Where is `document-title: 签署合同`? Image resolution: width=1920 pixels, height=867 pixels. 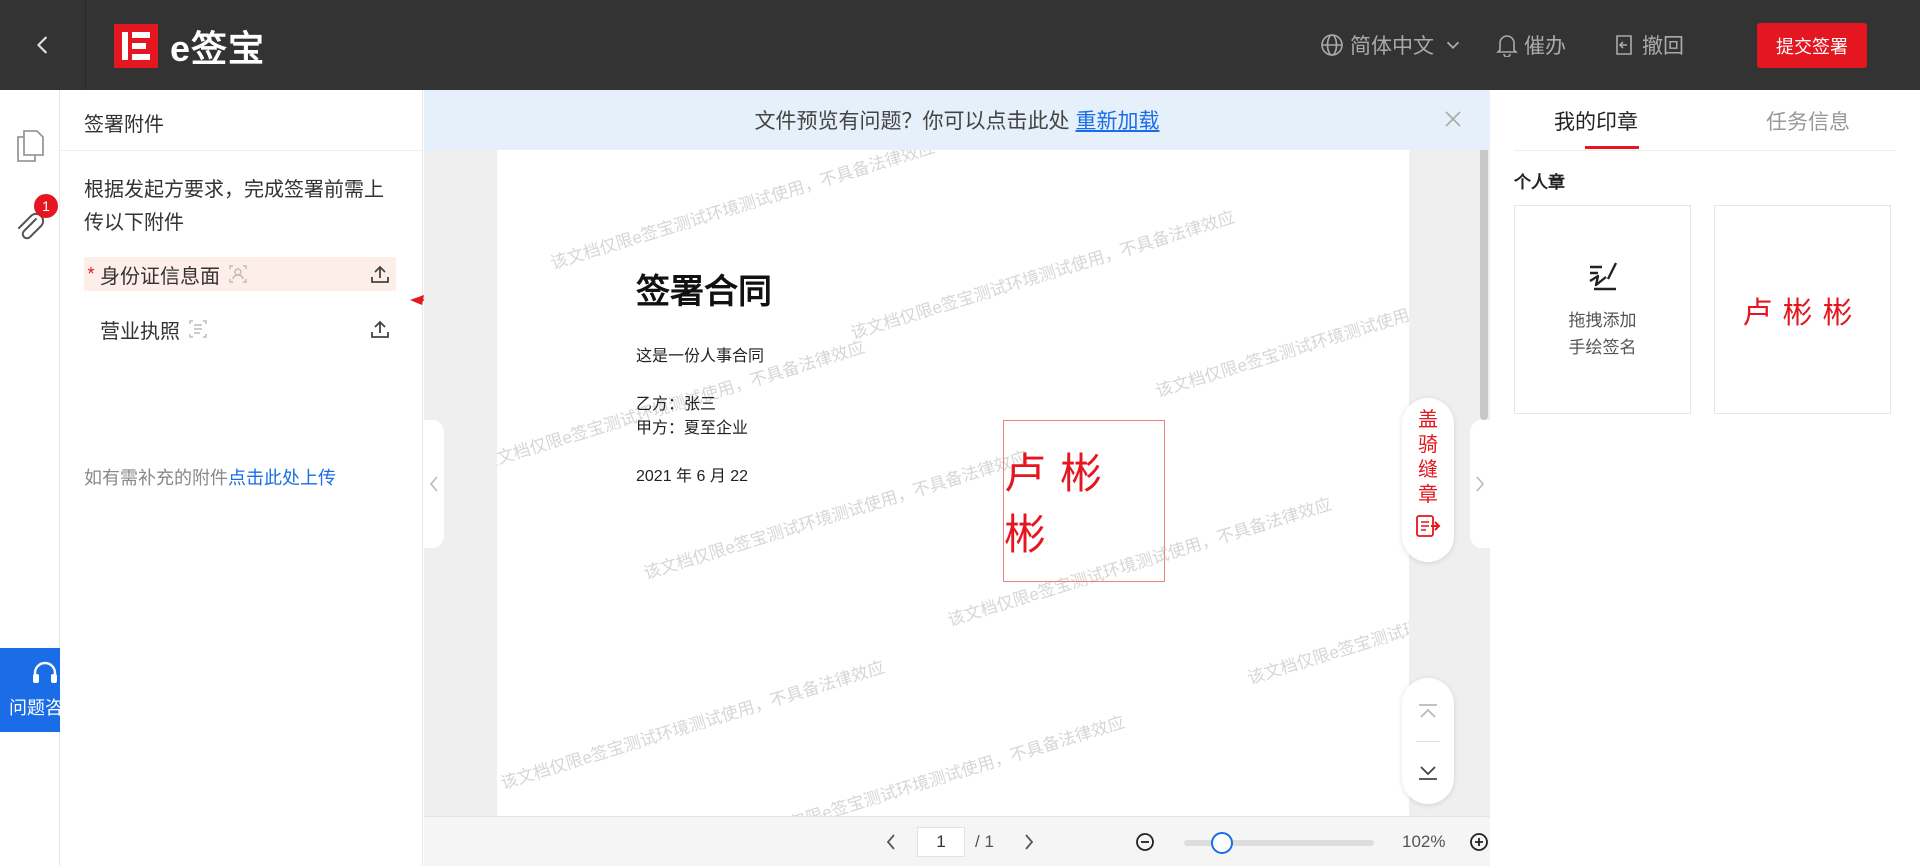 document-title: 签署合同 is located at coordinates (704, 292).